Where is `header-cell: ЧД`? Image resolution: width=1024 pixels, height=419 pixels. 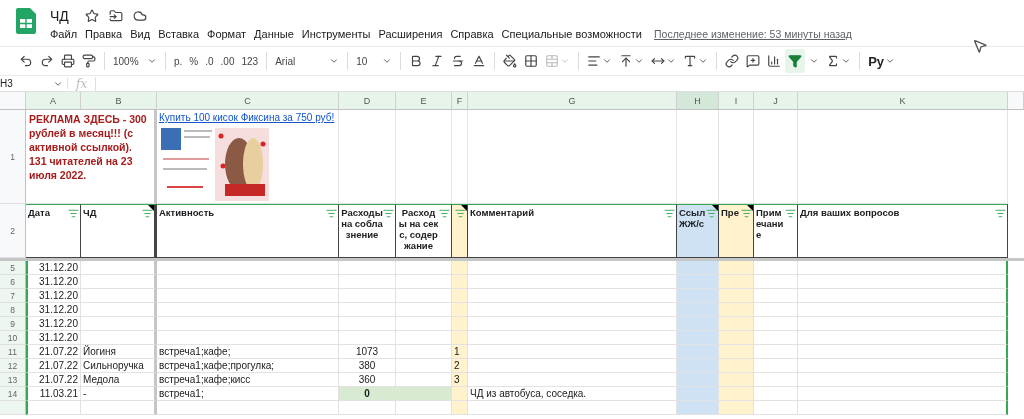
header-cell: ЧД is located at coordinates (119, 231).